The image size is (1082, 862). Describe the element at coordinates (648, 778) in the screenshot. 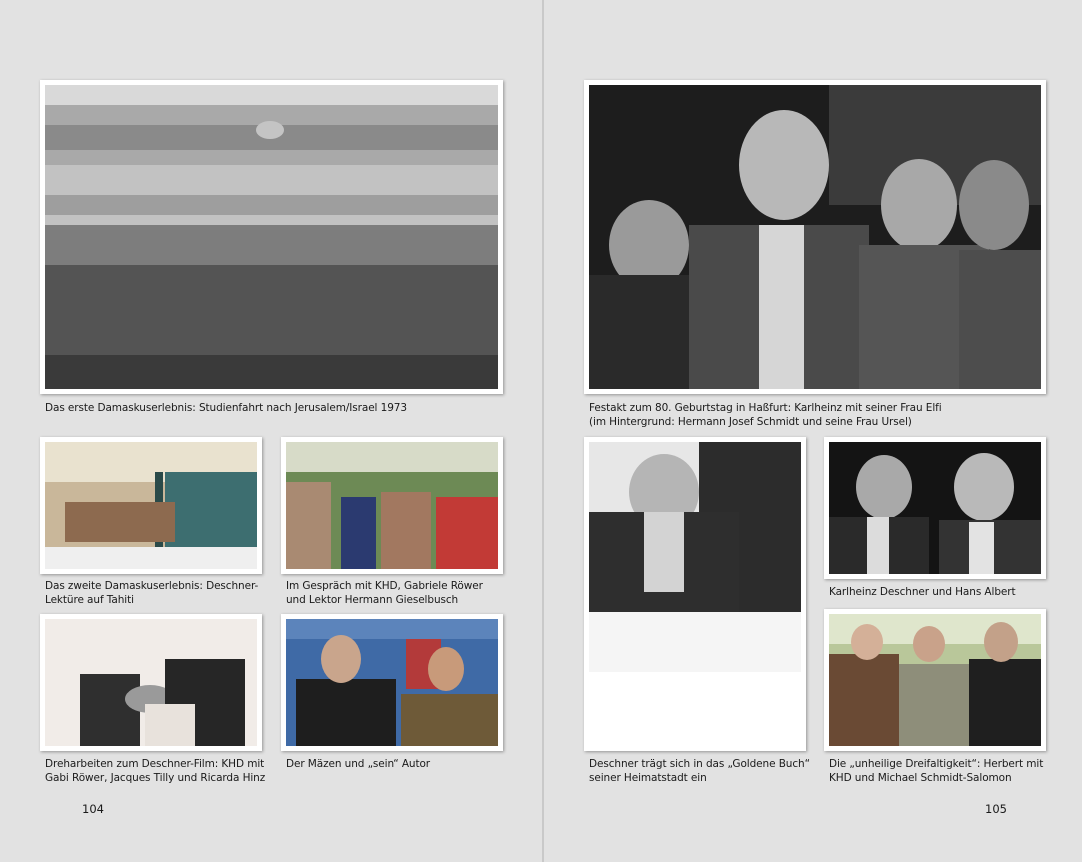

I see `caption-line: seiner Heimatstadt ein` at that location.